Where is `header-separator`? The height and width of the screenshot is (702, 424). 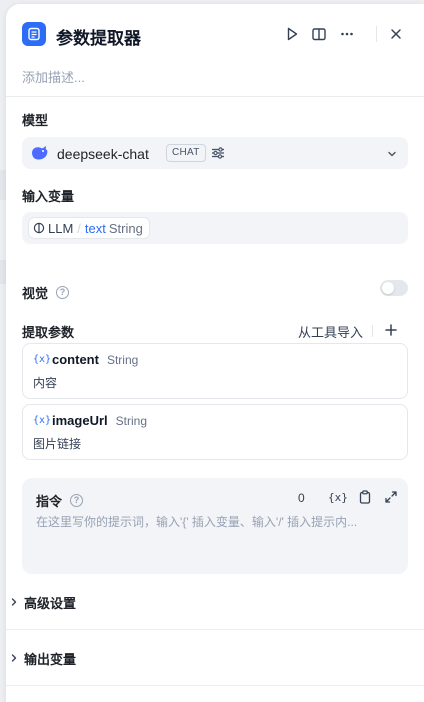
header-separator is located at coordinates (376, 34).